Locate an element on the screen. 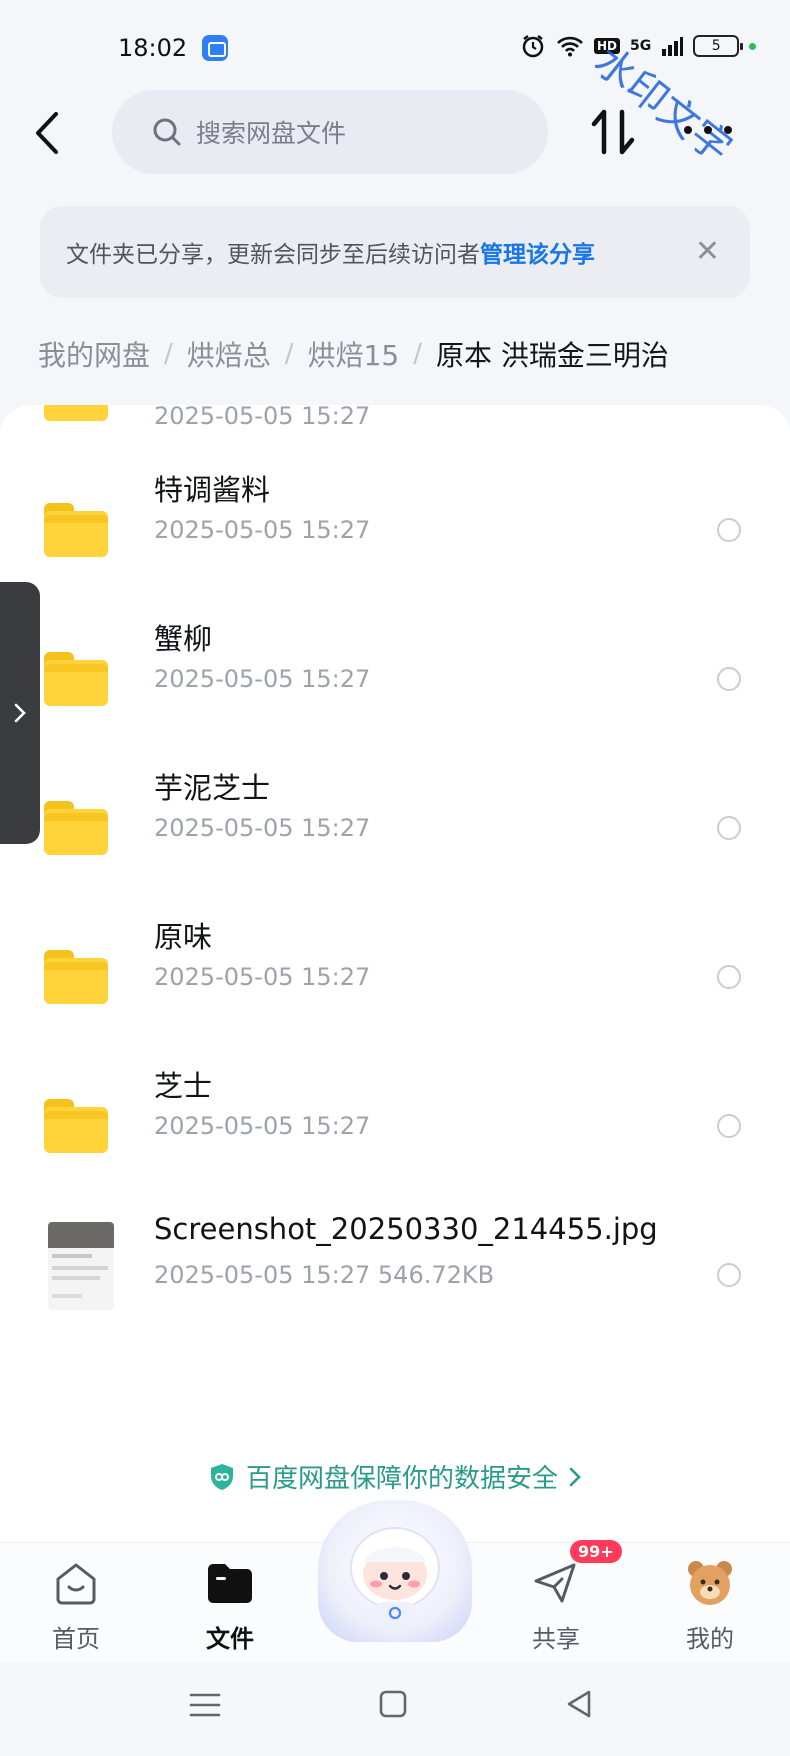 The width and height of the screenshot is (790, 1756). more-icon is located at coordinates (708, 130).